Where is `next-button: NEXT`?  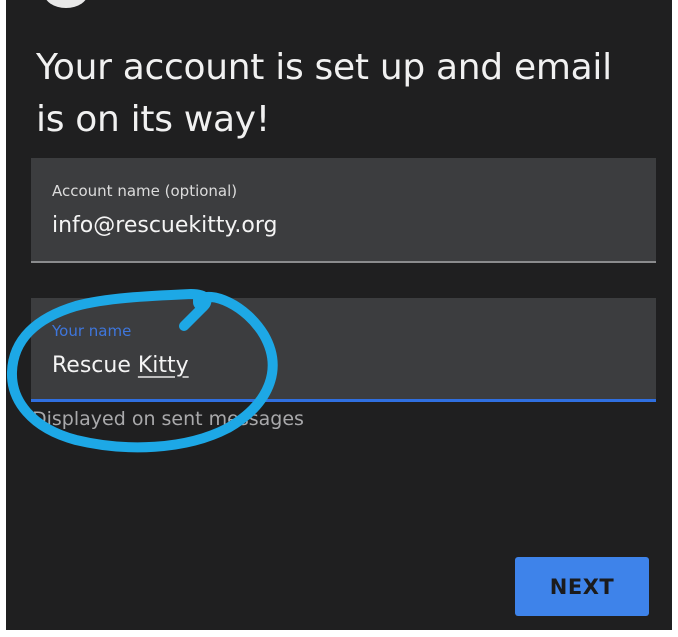
next-button: NEXT is located at coordinates (582, 586).